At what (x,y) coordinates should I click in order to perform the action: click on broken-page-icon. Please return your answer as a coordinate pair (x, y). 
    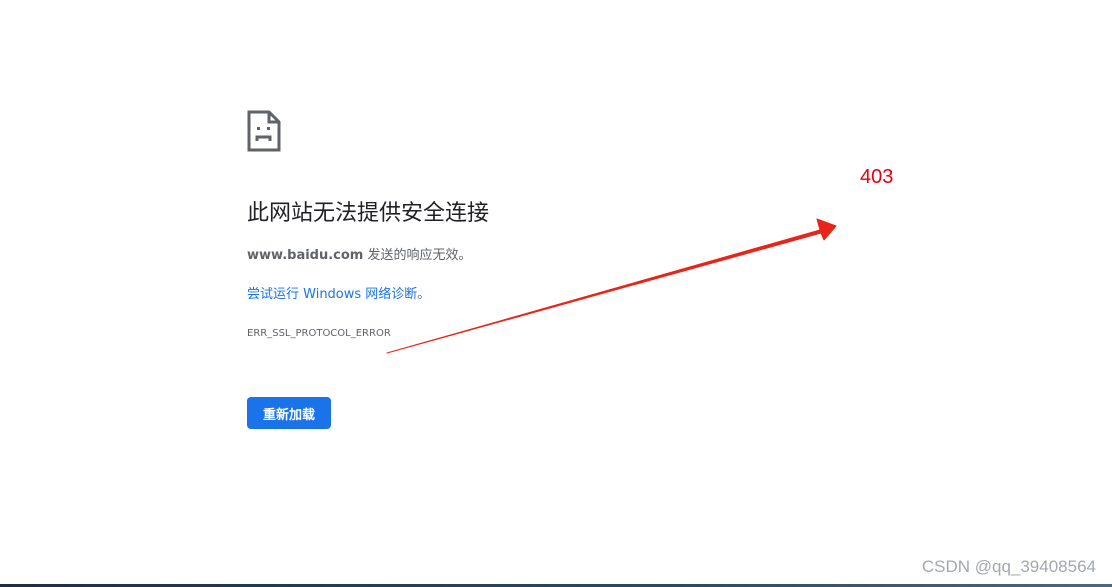
    Looking at the image, I should click on (264, 131).